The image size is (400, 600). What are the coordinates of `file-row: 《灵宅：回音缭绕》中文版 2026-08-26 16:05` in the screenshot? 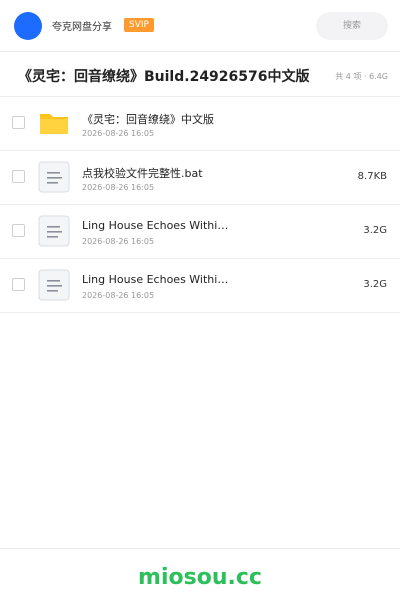 It's located at (200, 124).